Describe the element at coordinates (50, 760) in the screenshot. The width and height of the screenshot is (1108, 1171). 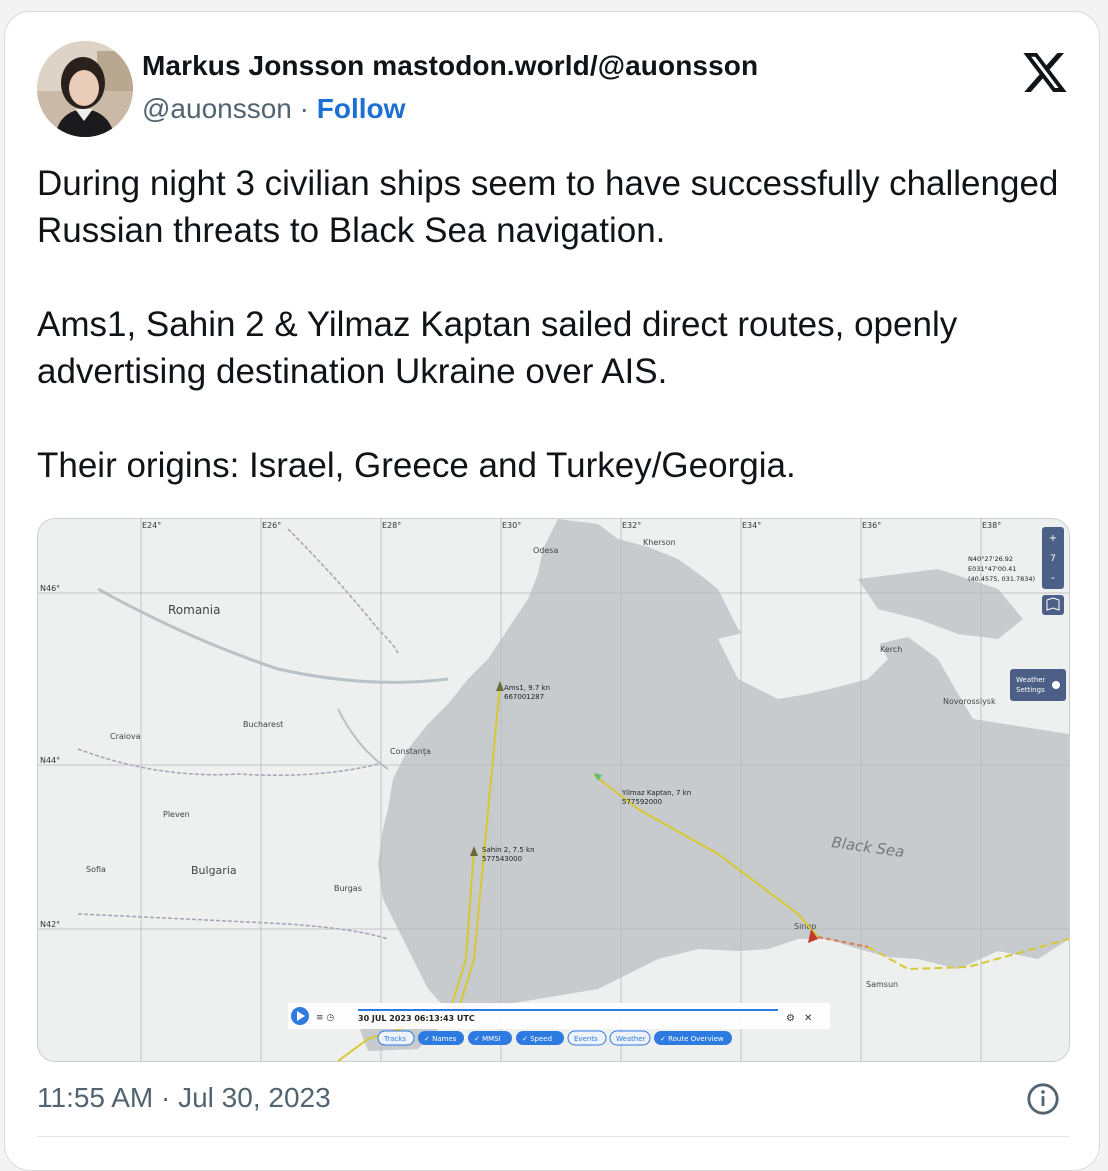
I see `lat-label: N44°` at that location.